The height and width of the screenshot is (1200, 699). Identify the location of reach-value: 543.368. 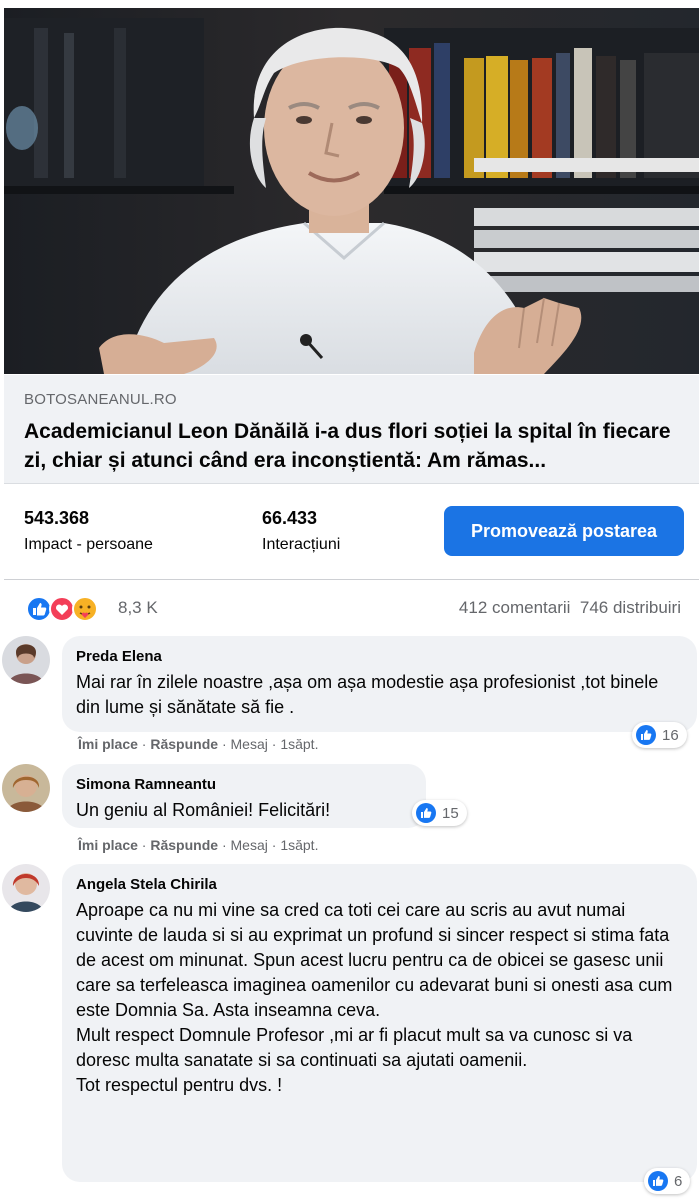
(57, 518).